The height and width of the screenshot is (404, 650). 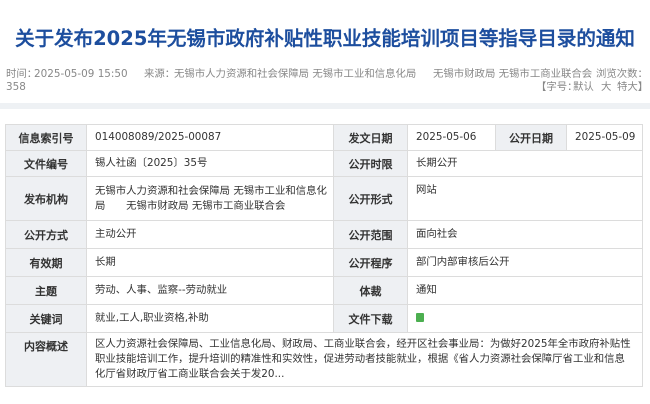 What do you see at coordinates (210, 137) in the screenshot?
I see `index-no-value: 014008089/2025-00087` at bounding box center [210, 137].